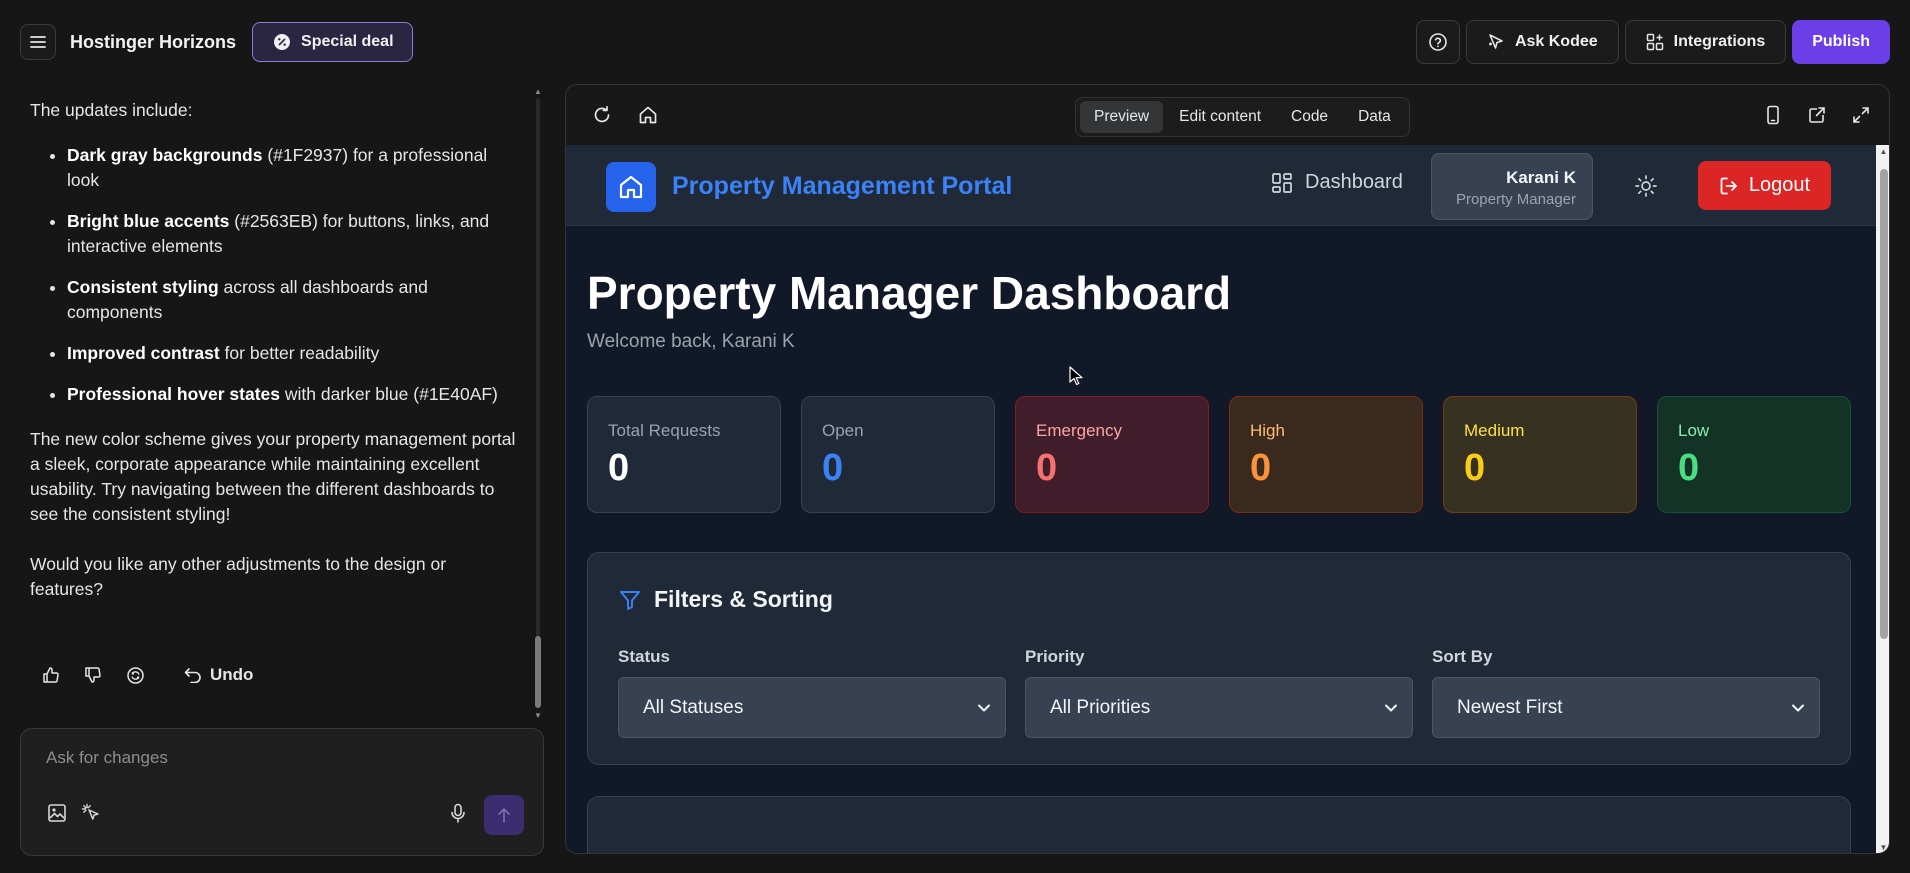 The width and height of the screenshot is (1910, 873). What do you see at coordinates (232, 674) in the screenshot?
I see `undo-label: Undo` at bounding box center [232, 674].